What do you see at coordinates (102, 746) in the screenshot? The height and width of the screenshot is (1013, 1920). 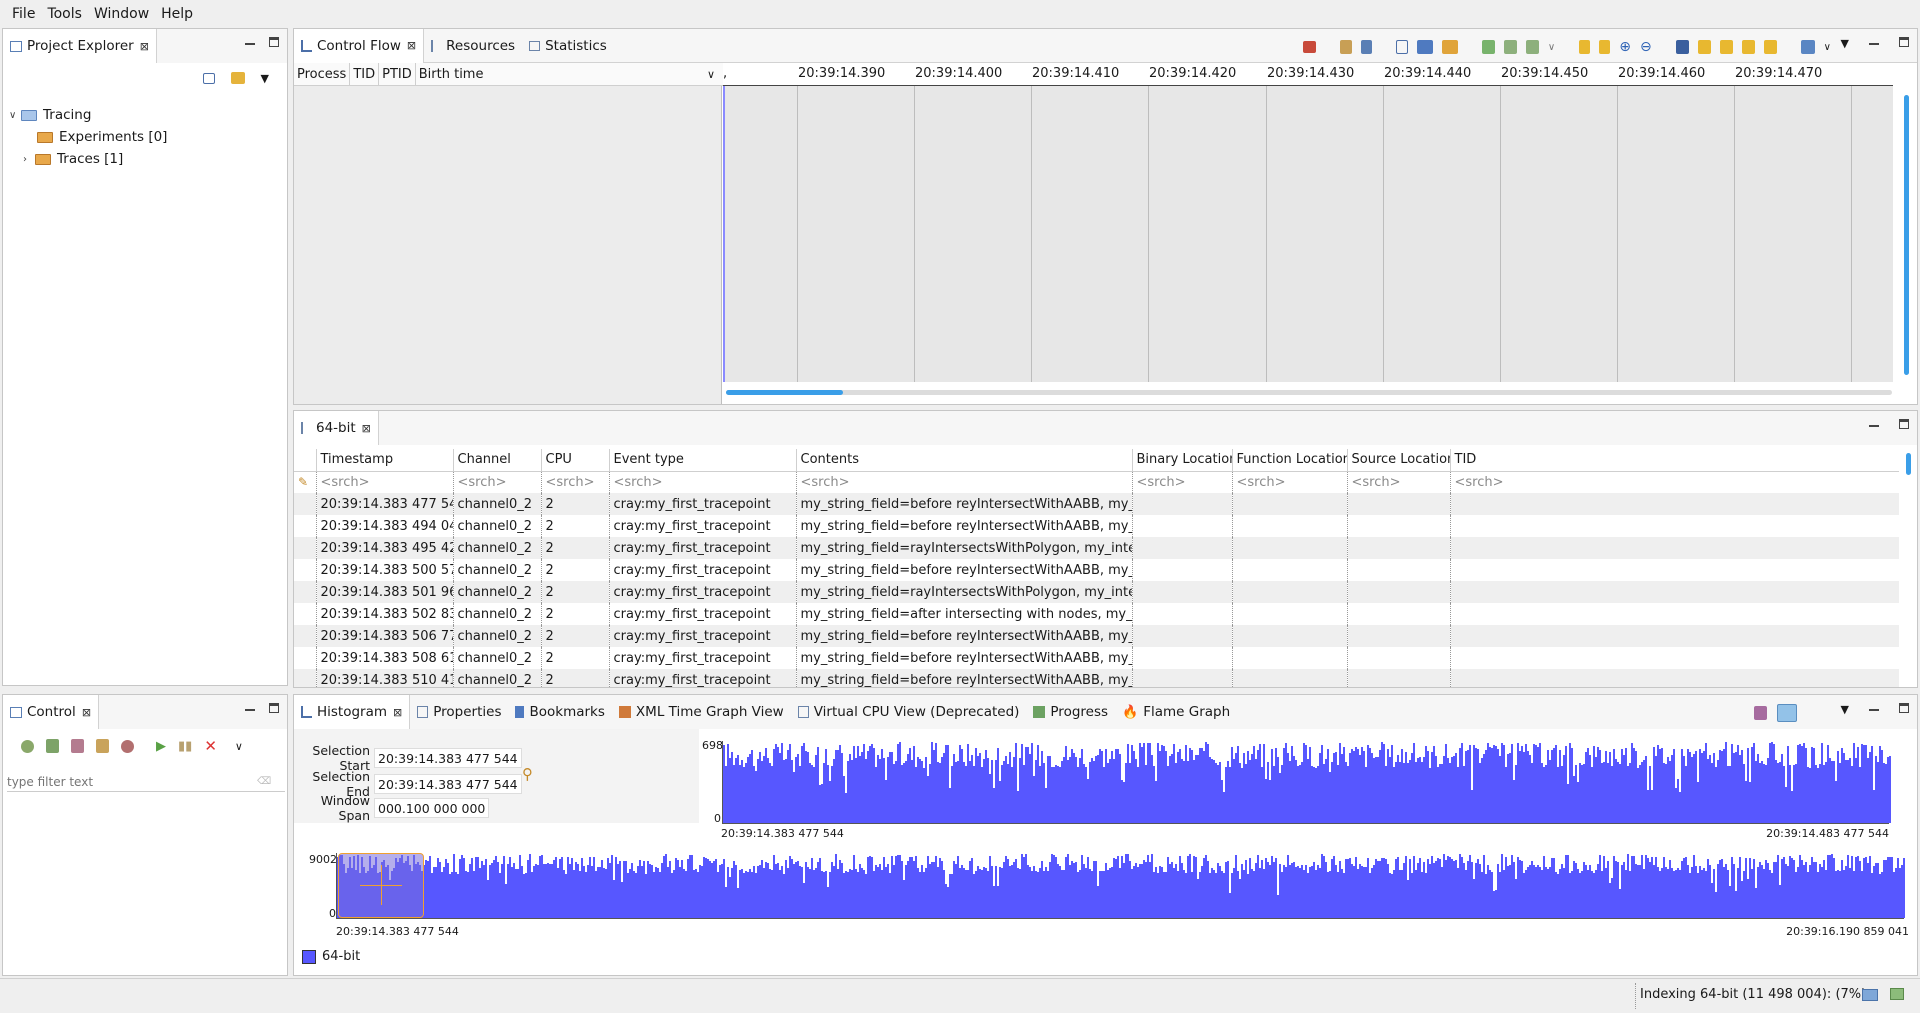 I see `refresh-icon` at bounding box center [102, 746].